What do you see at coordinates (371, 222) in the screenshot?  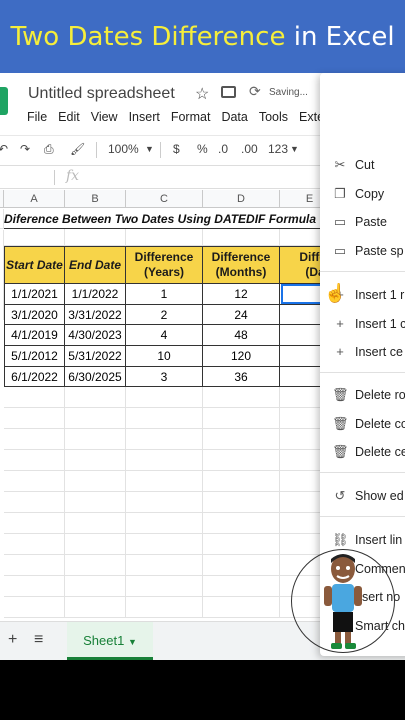 I see `menu-item-label: Paste` at bounding box center [371, 222].